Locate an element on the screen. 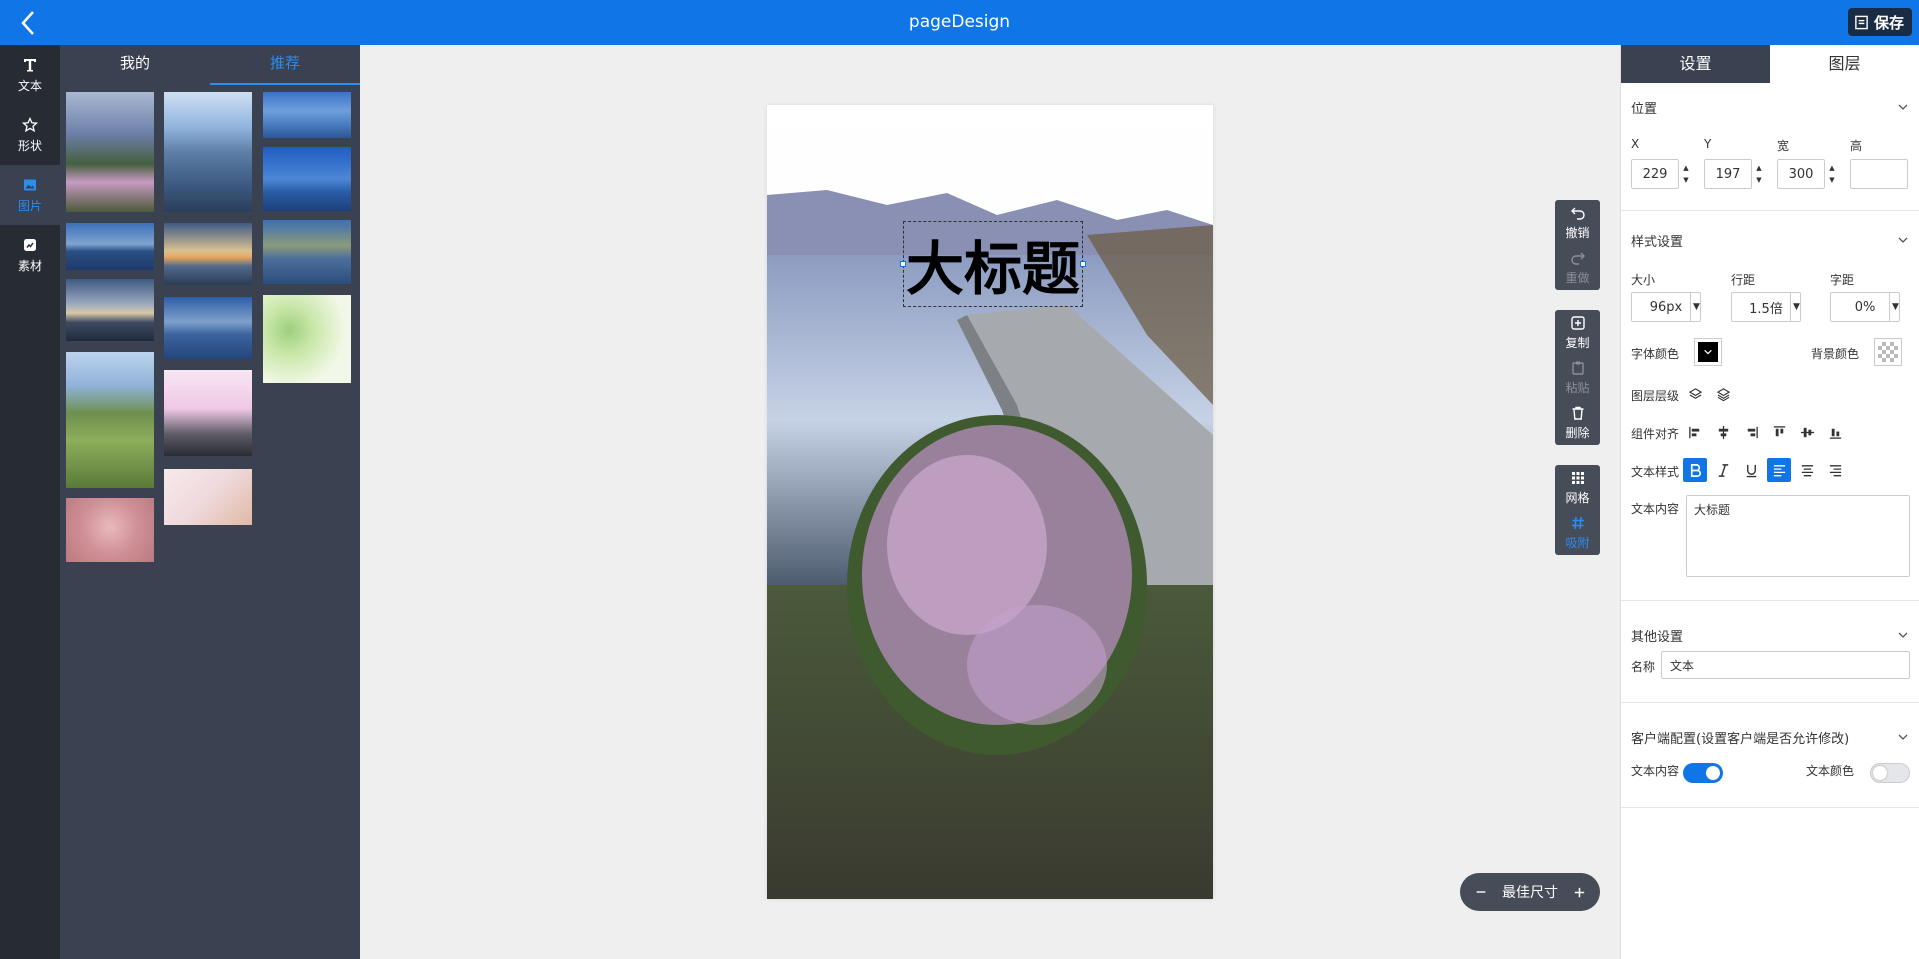 The image size is (1919, 959). rail-item-label: 素材 is located at coordinates (29, 265).